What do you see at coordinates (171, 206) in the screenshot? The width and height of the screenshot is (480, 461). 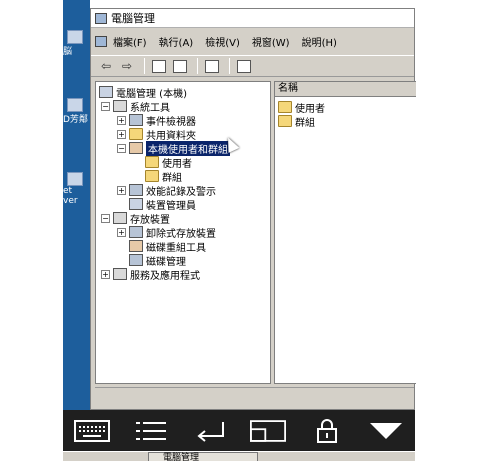 I see `tree-node-label: 裝置管理員` at bounding box center [171, 206].